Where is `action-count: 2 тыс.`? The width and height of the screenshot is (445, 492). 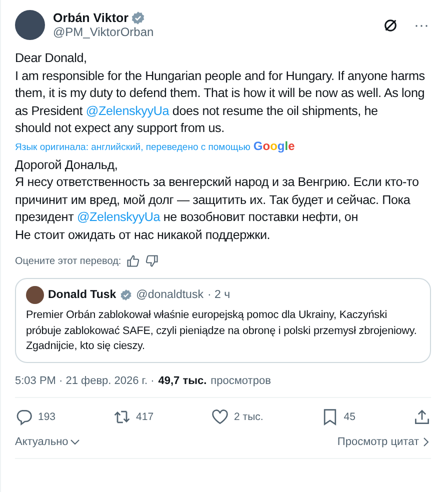 action-count: 2 тыс. is located at coordinates (249, 416).